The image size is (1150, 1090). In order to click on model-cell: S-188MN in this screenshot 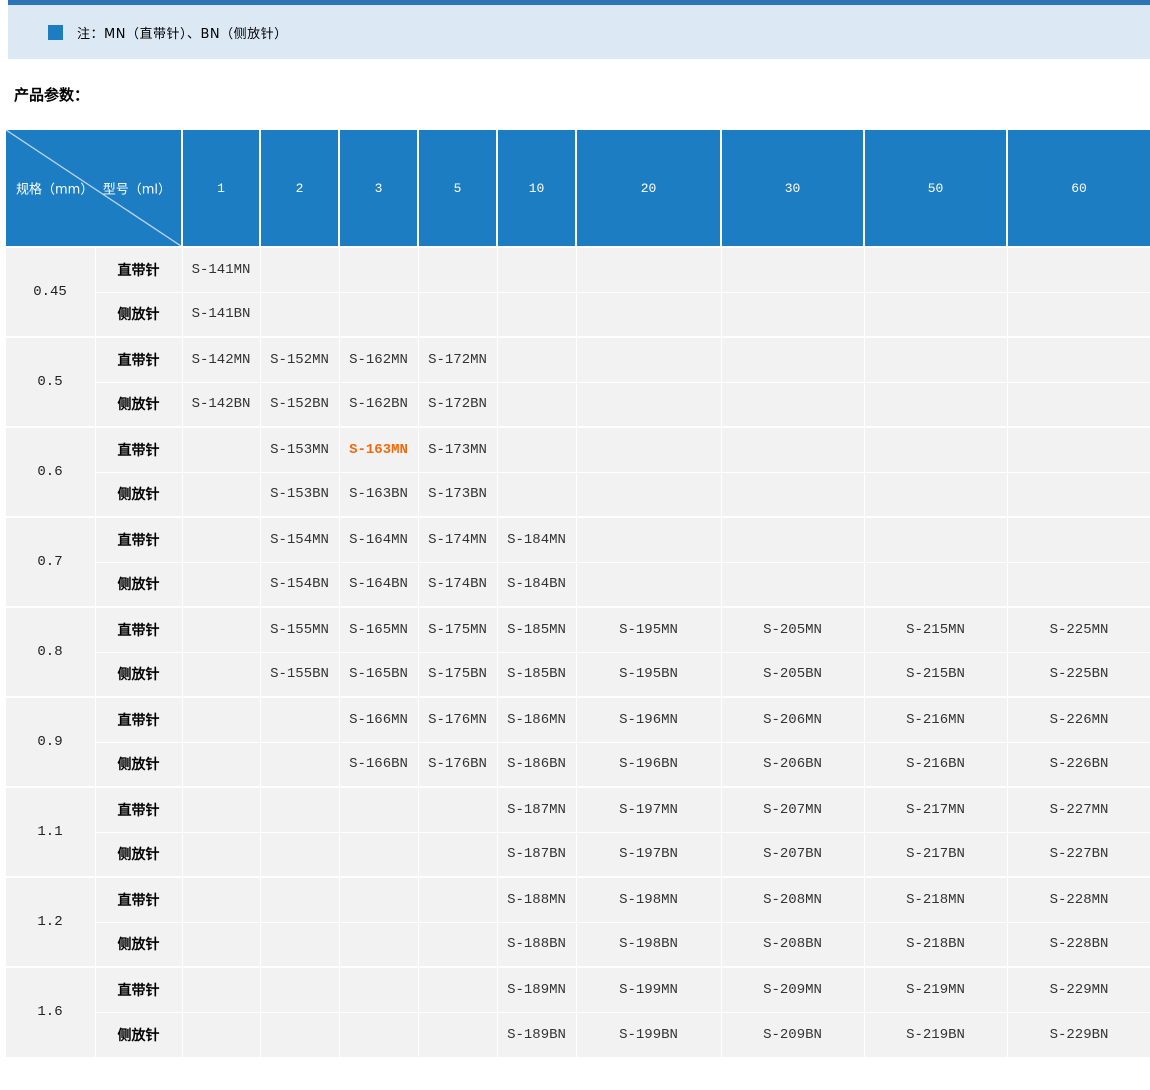, I will do `click(536, 899)`.